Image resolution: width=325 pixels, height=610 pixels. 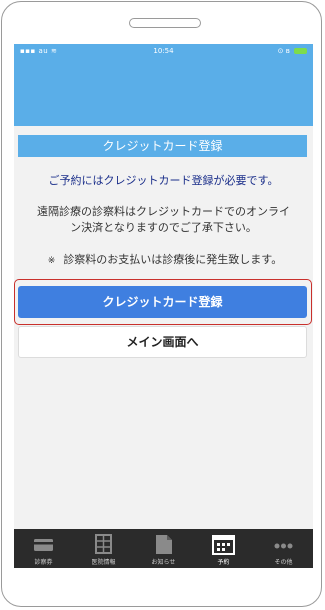 I want to click on tab-label: 医院情報, so click(x=103, y=562).